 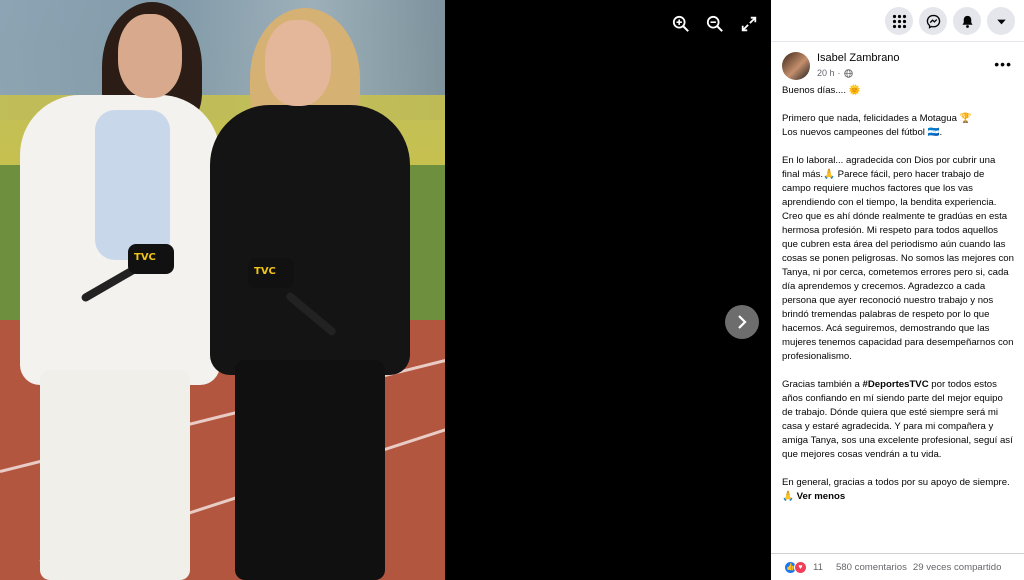 I want to click on woman-left-face, so click(x=150, y=56).